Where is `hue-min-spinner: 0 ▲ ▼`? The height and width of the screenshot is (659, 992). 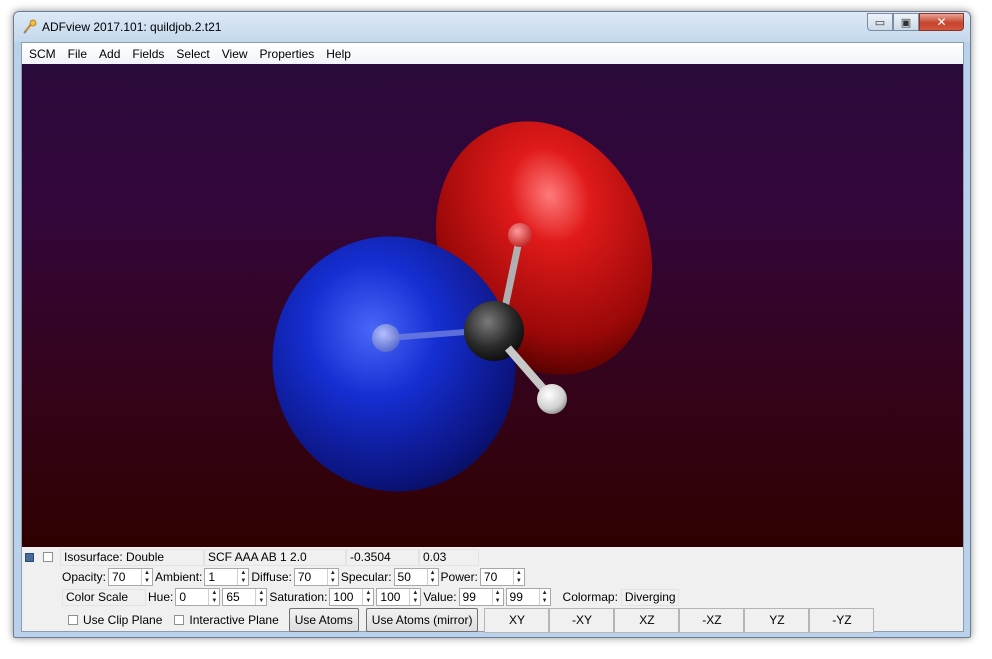 hue-min-spinner: 0 ▲ ▼ is located at coordinates (198, 597).